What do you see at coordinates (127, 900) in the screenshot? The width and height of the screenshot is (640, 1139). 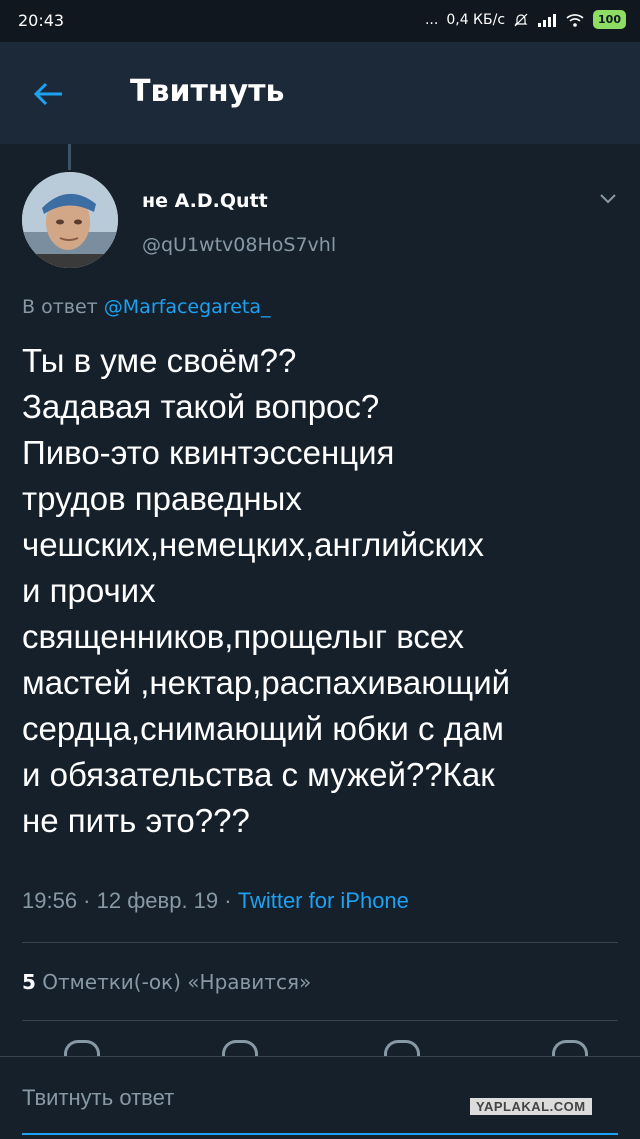 I see `tweet-timestamp: 19:56 · 12 февр. 19 ·` at bounding box center [127, 900].